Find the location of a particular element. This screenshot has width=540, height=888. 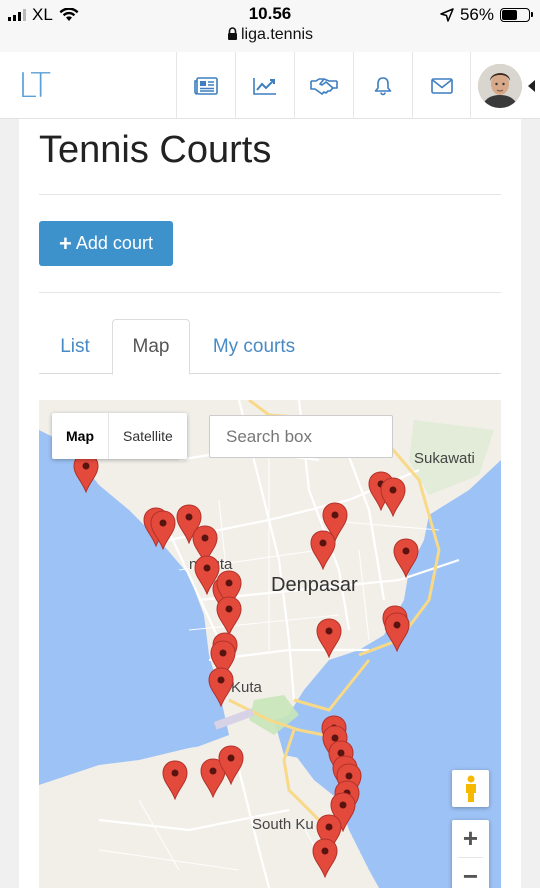

tab-list: List is located at coordinates (75, 346).